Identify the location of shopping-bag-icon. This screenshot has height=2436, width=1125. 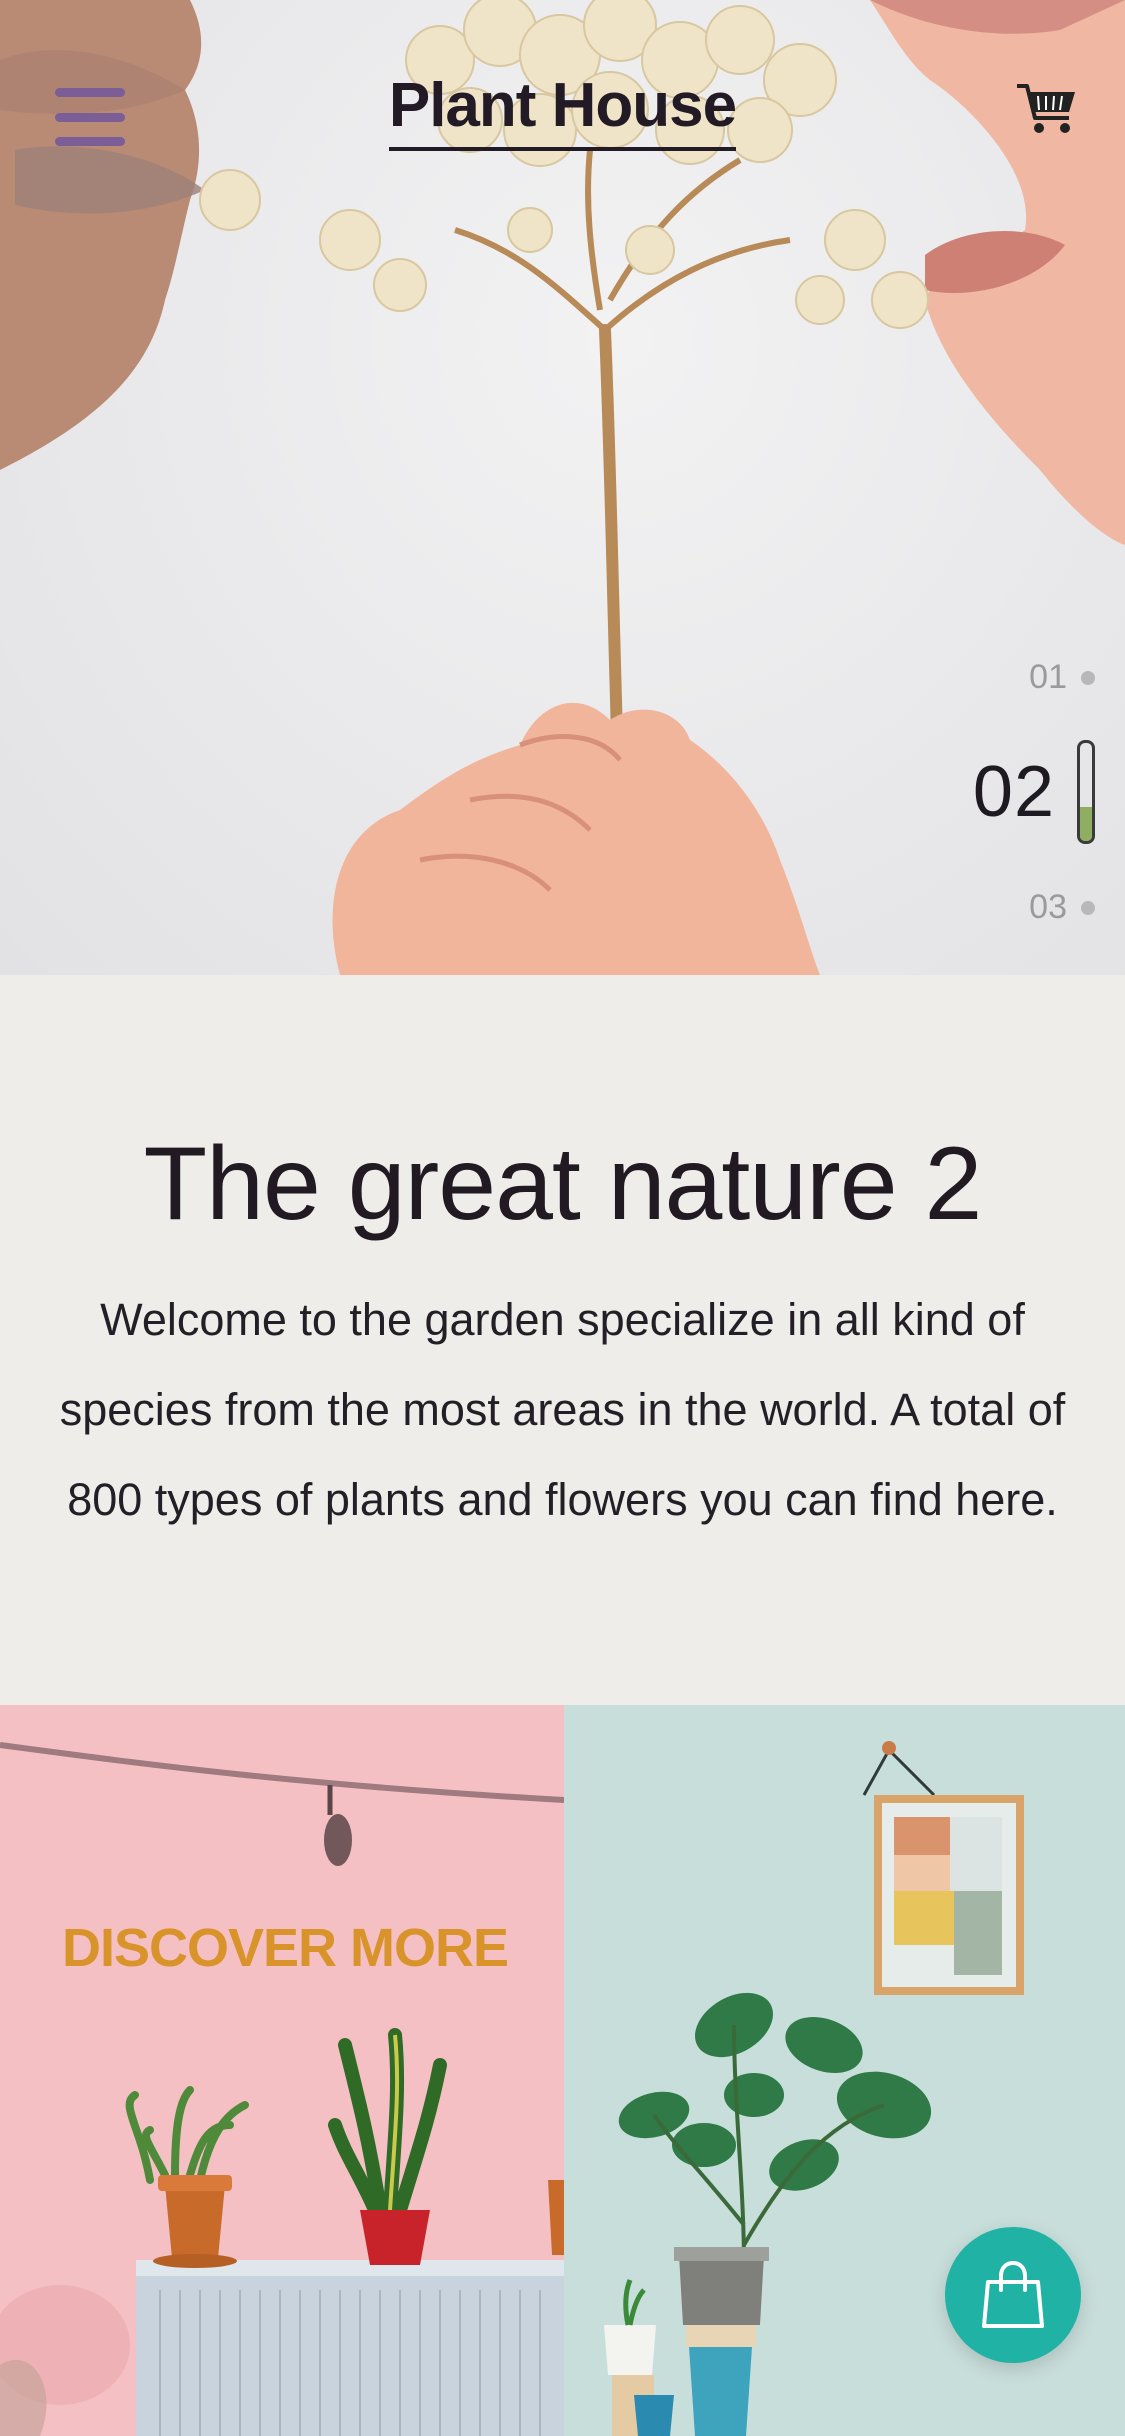
(1013, 2294).